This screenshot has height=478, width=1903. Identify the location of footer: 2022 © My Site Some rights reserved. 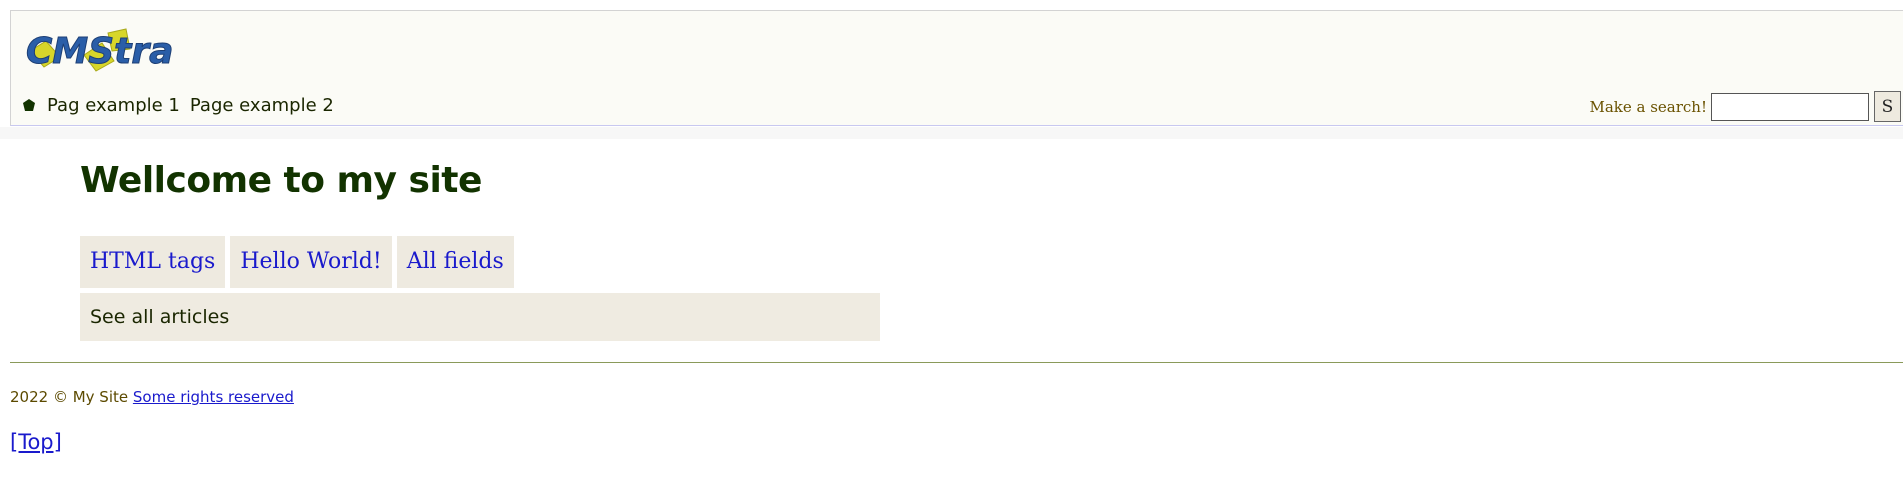
(152, 397).